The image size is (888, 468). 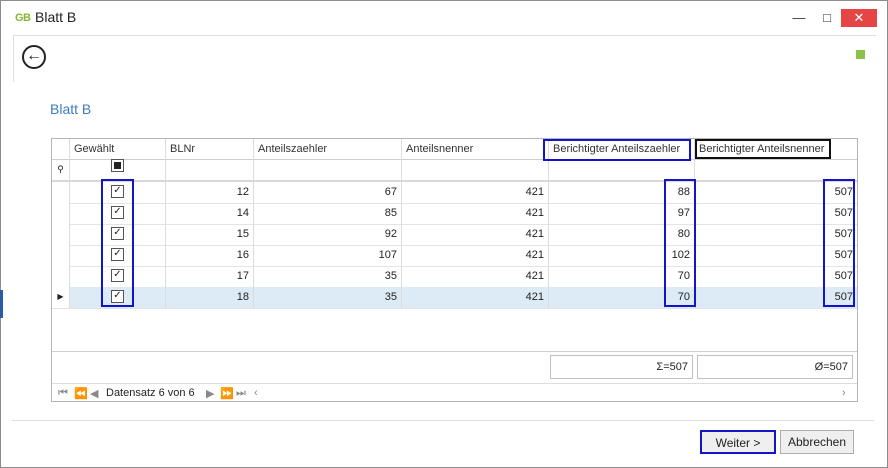 I want to click on avg-footer: Ø=507, so click(x=775, y=367).